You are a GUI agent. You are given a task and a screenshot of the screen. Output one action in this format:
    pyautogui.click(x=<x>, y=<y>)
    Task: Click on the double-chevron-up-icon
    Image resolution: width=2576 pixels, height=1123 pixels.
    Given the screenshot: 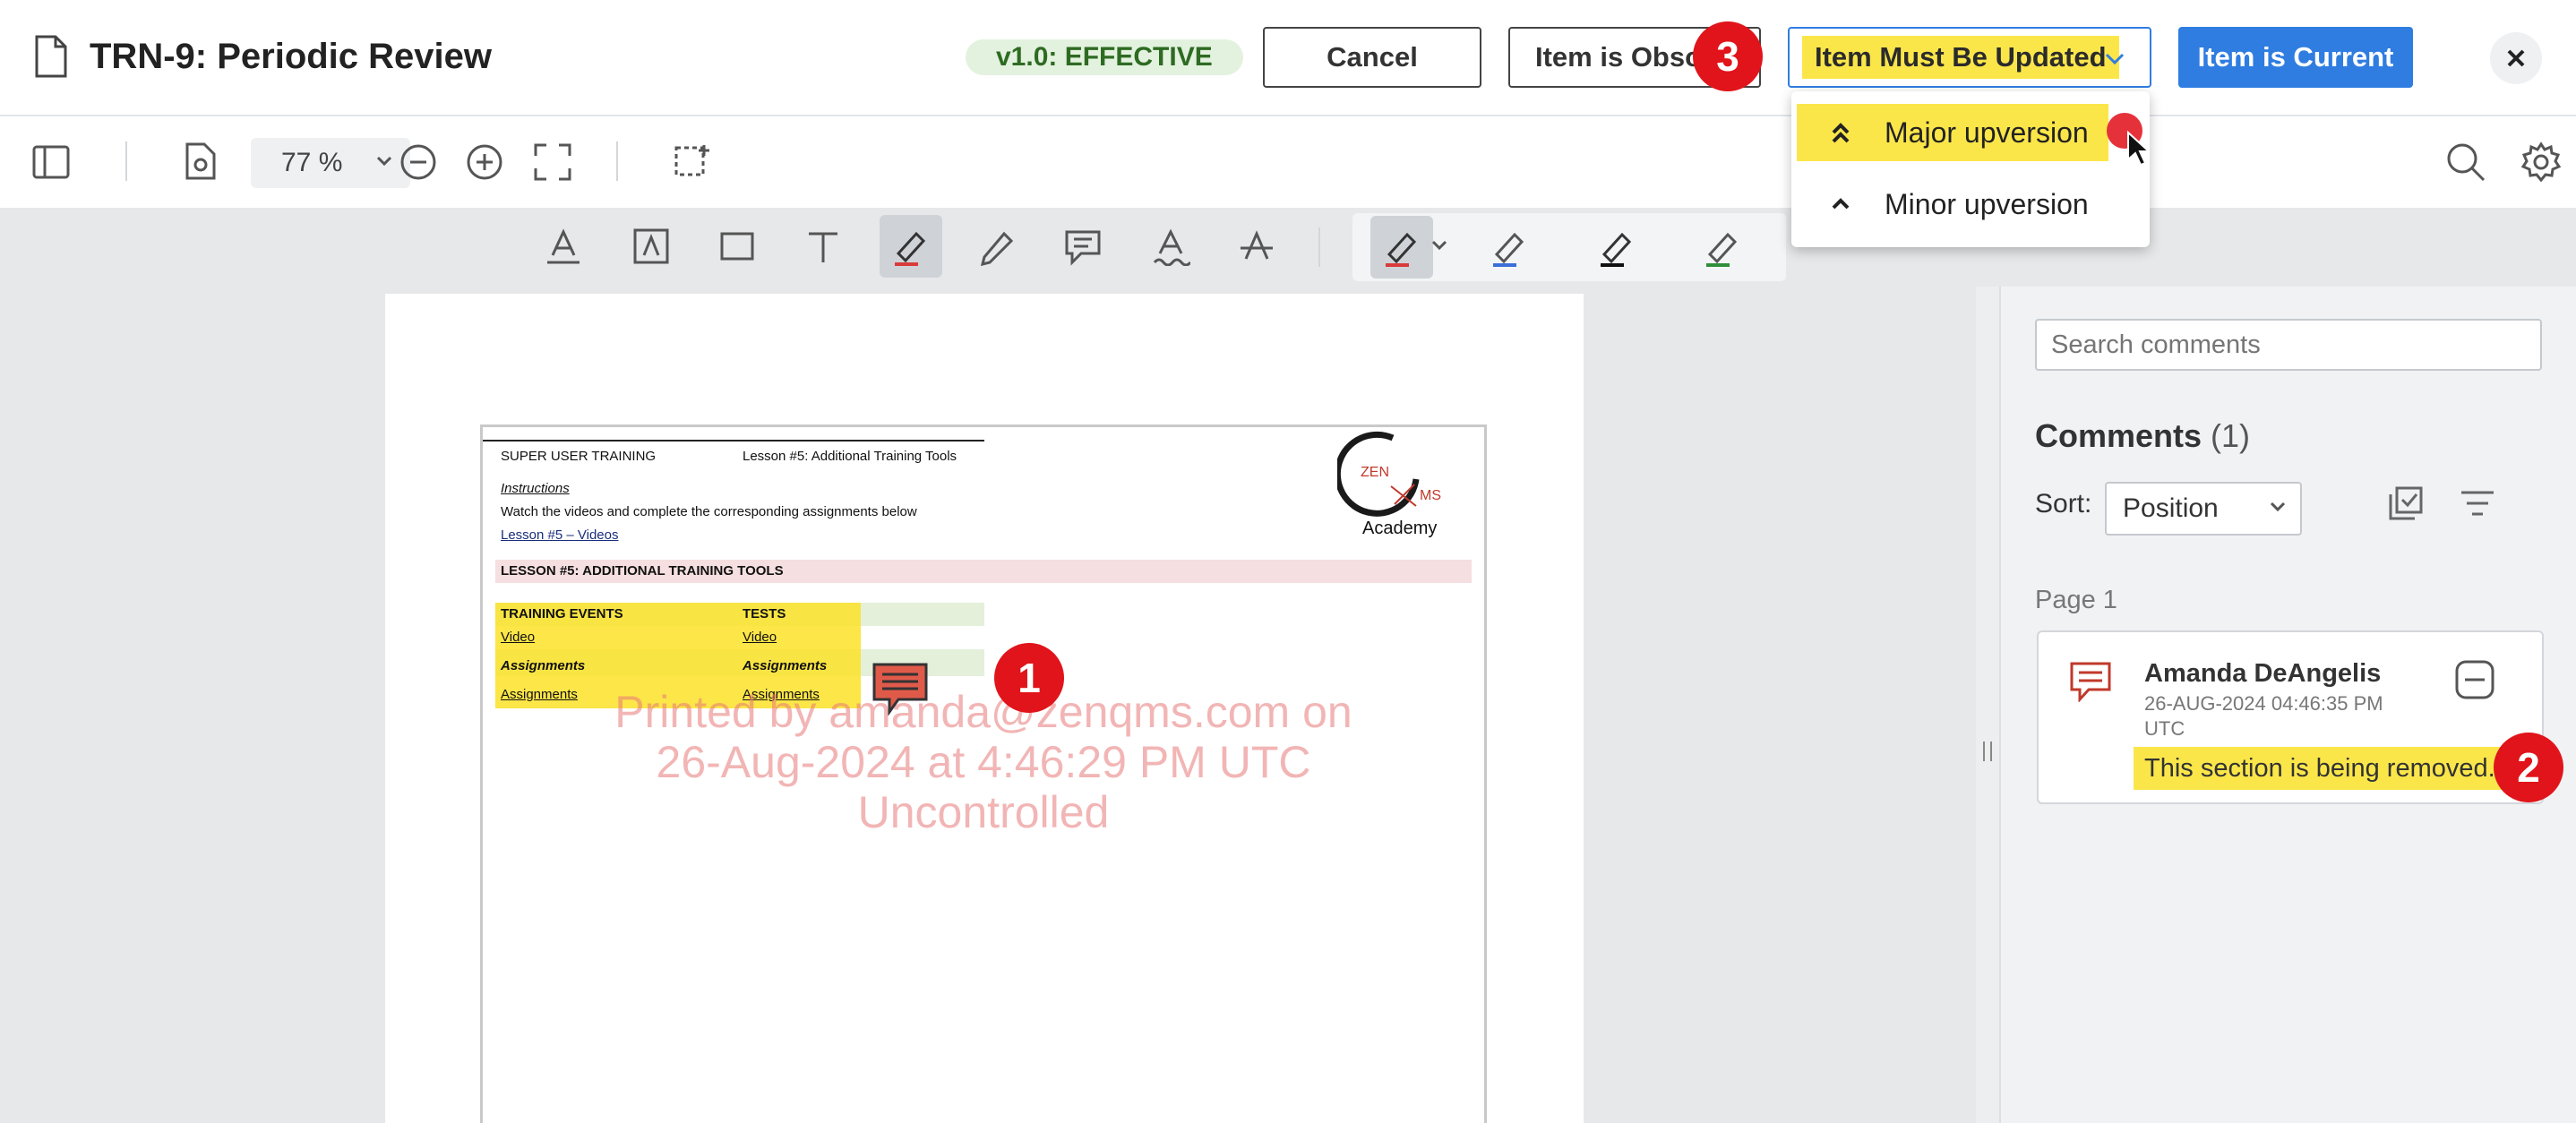 What is the action you would take?
    pyautogui.click(x=1841, y=133)
    